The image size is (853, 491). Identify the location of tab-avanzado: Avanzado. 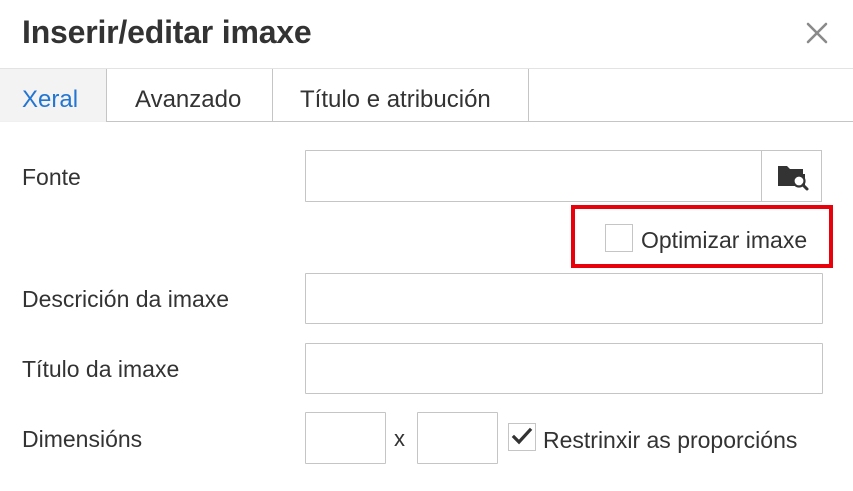
(189, 95).